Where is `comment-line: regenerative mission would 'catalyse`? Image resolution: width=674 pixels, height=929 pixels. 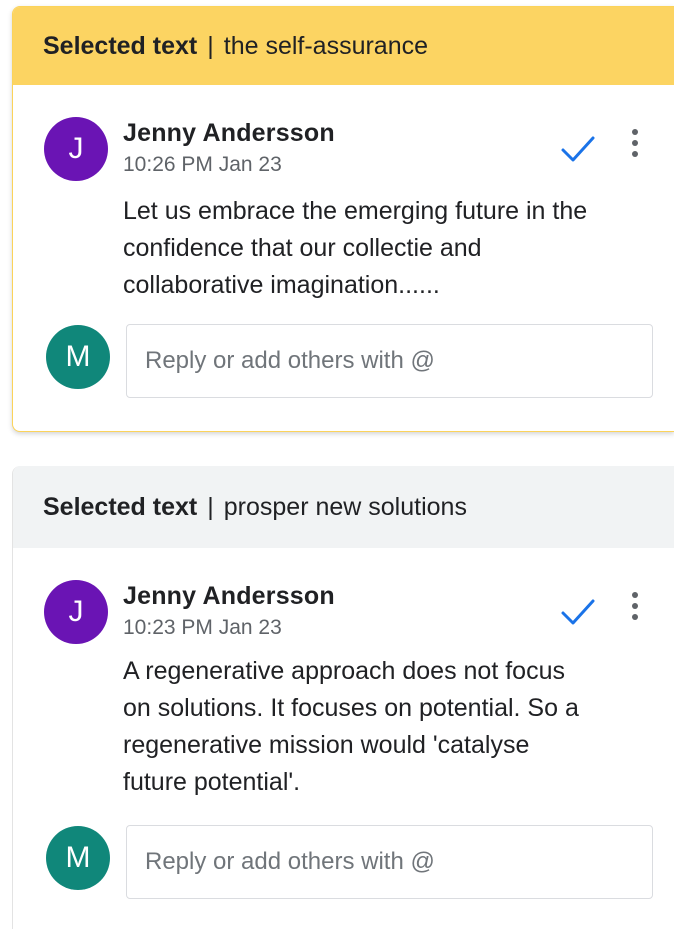
comment-line: regenerative mission would 'catalyse is located at coordinates (326, 745).